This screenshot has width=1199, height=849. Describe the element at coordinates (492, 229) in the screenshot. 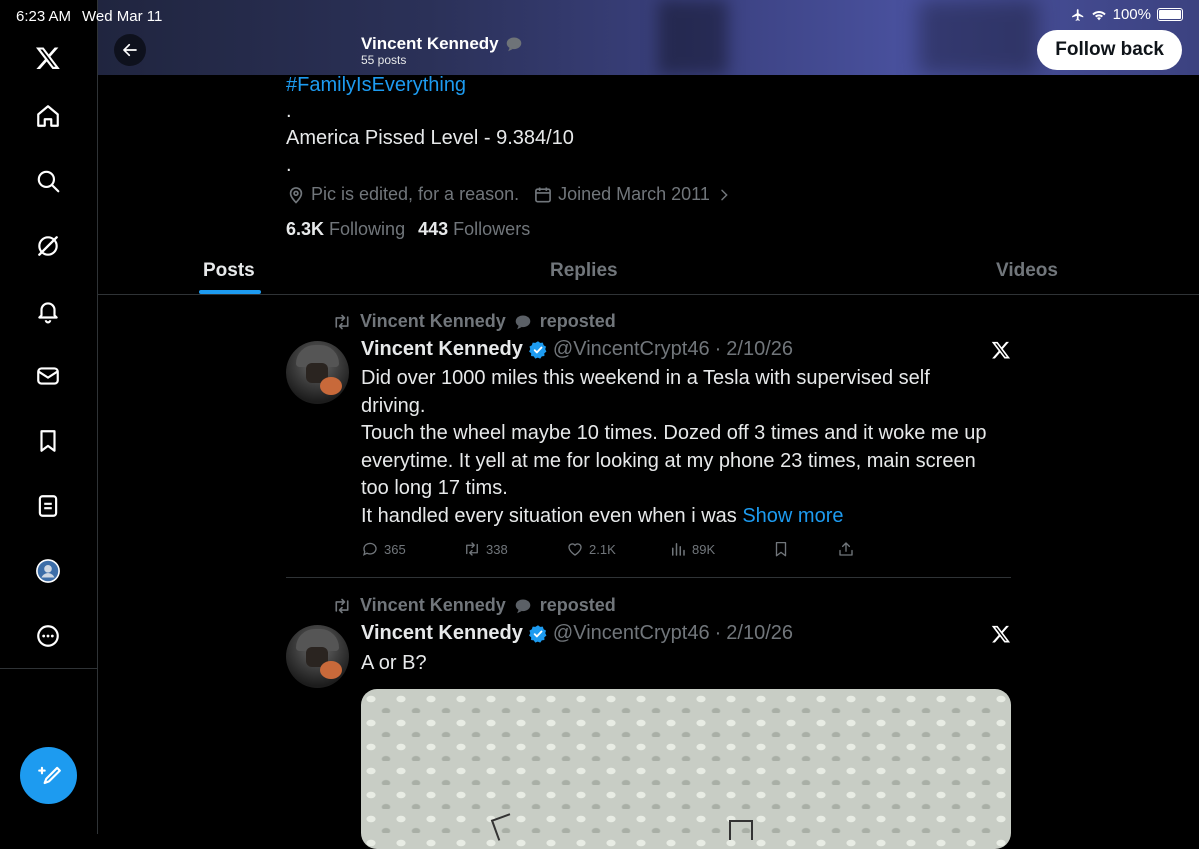

I see `followers-label: Followers` at that location.